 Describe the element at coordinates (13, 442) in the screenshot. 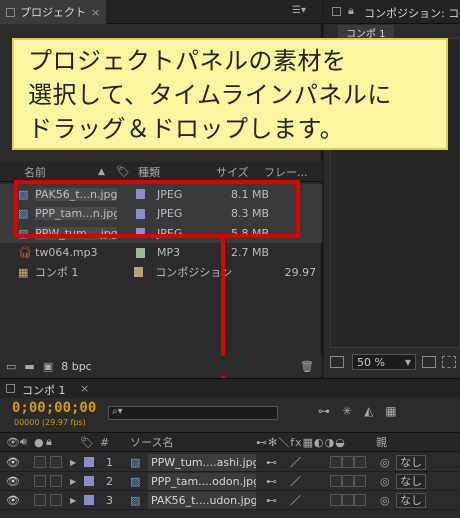

I see `video-switch-icon: 👁︎` at that location.